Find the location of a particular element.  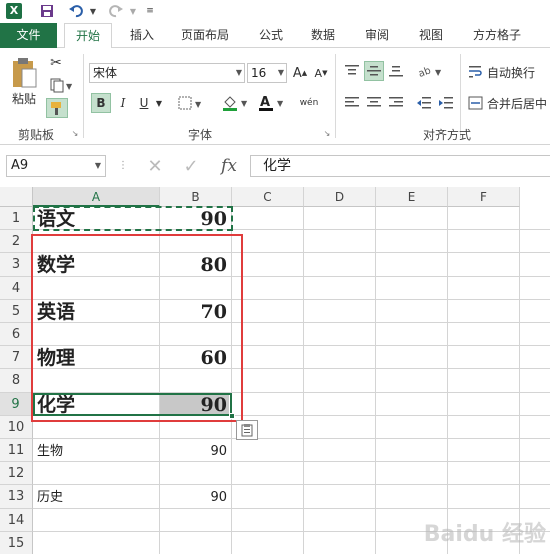

row-header-12: 12 is located at coordinates (16, 474).